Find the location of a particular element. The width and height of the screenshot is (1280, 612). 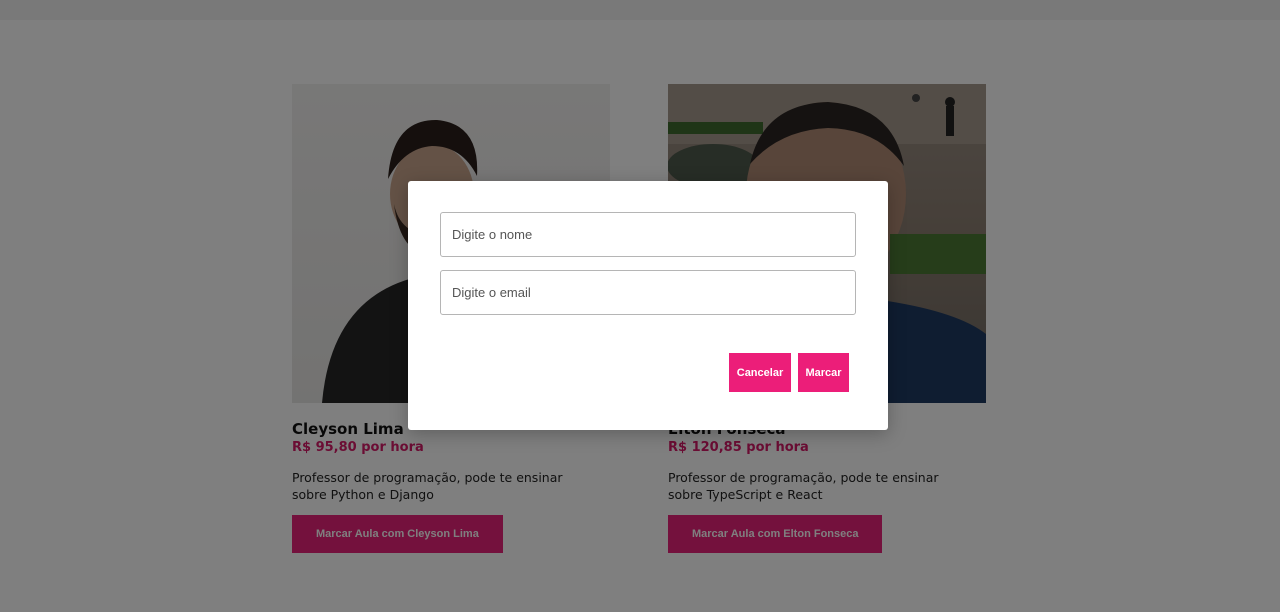

name-input is located at coordinates (648, 234).